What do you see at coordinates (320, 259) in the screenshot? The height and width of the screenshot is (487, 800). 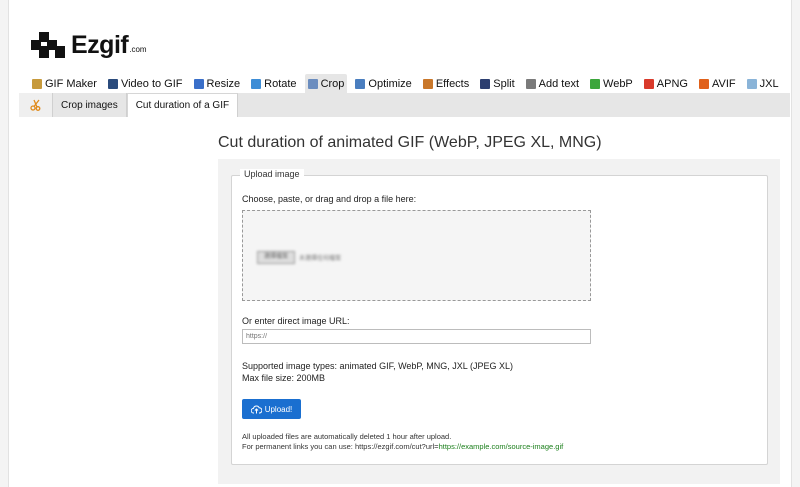 I see `file-status: 未選擇任何檔案` at bounding box center [320, 259].